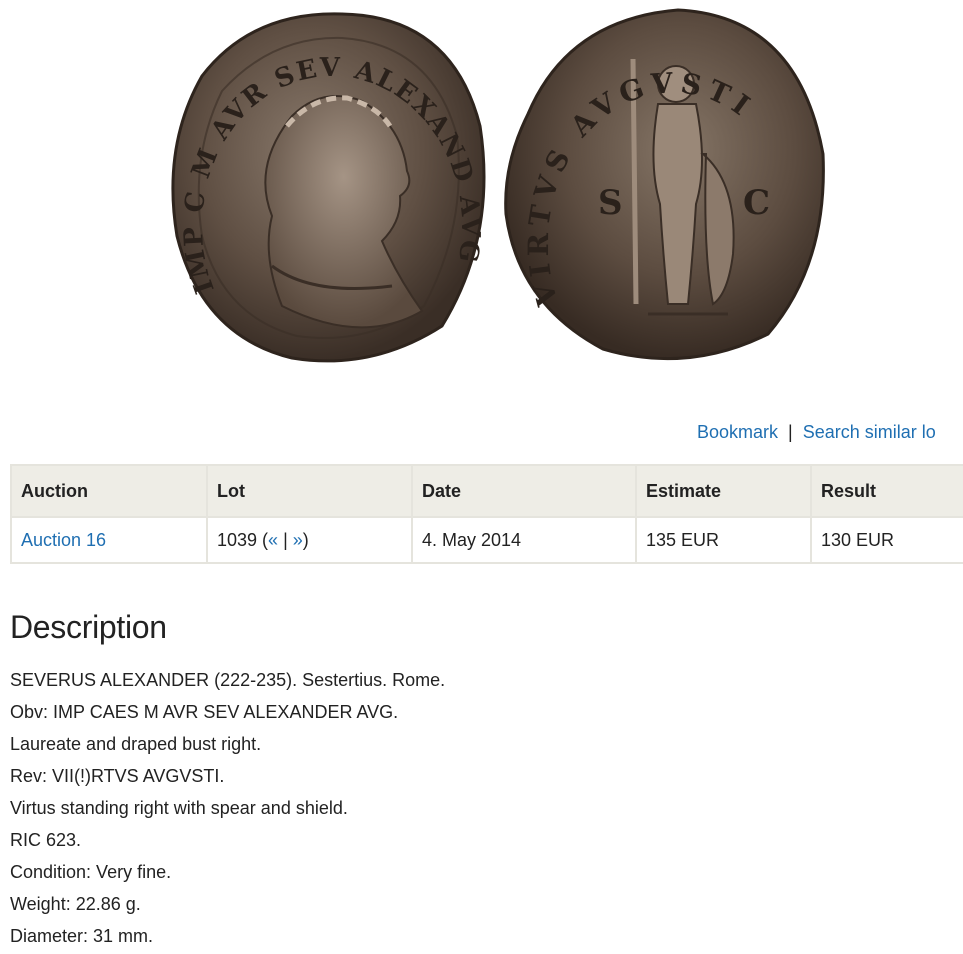 Image resolution: width=963 pixels, height=954 pixels. Describe the element at coordinates (136, 744) in the screenshot. I see `description-line: Laureate and draped bust right.` at that location.